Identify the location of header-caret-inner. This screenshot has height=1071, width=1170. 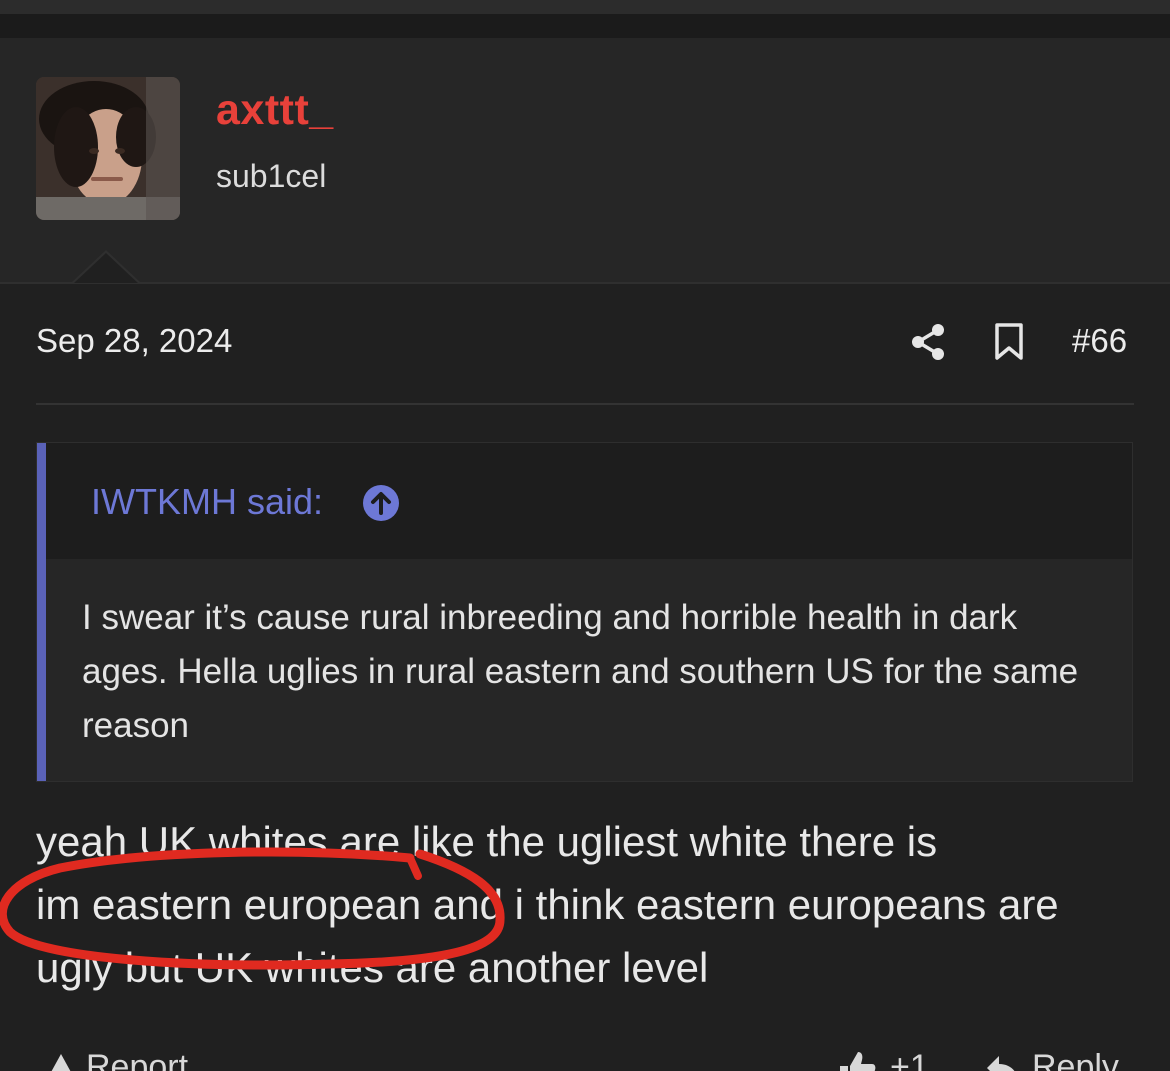
(106, 268).